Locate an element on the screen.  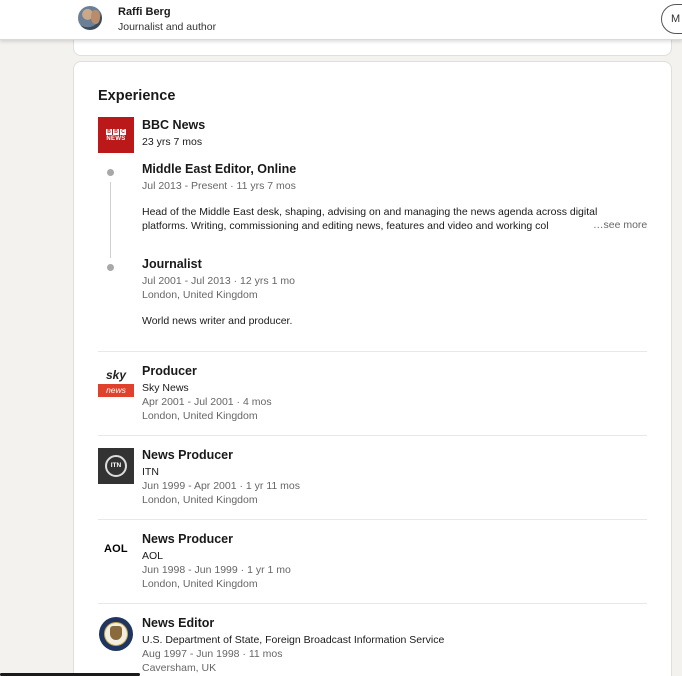
logo-word: AOL is located at coordinates (116, 549).